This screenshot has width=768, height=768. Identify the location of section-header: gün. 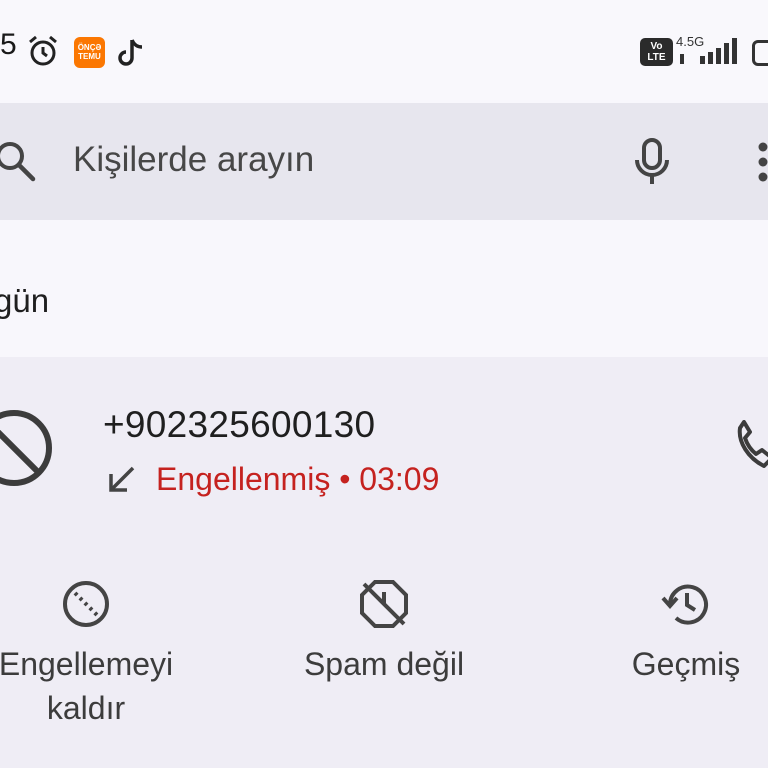
(25, 300).